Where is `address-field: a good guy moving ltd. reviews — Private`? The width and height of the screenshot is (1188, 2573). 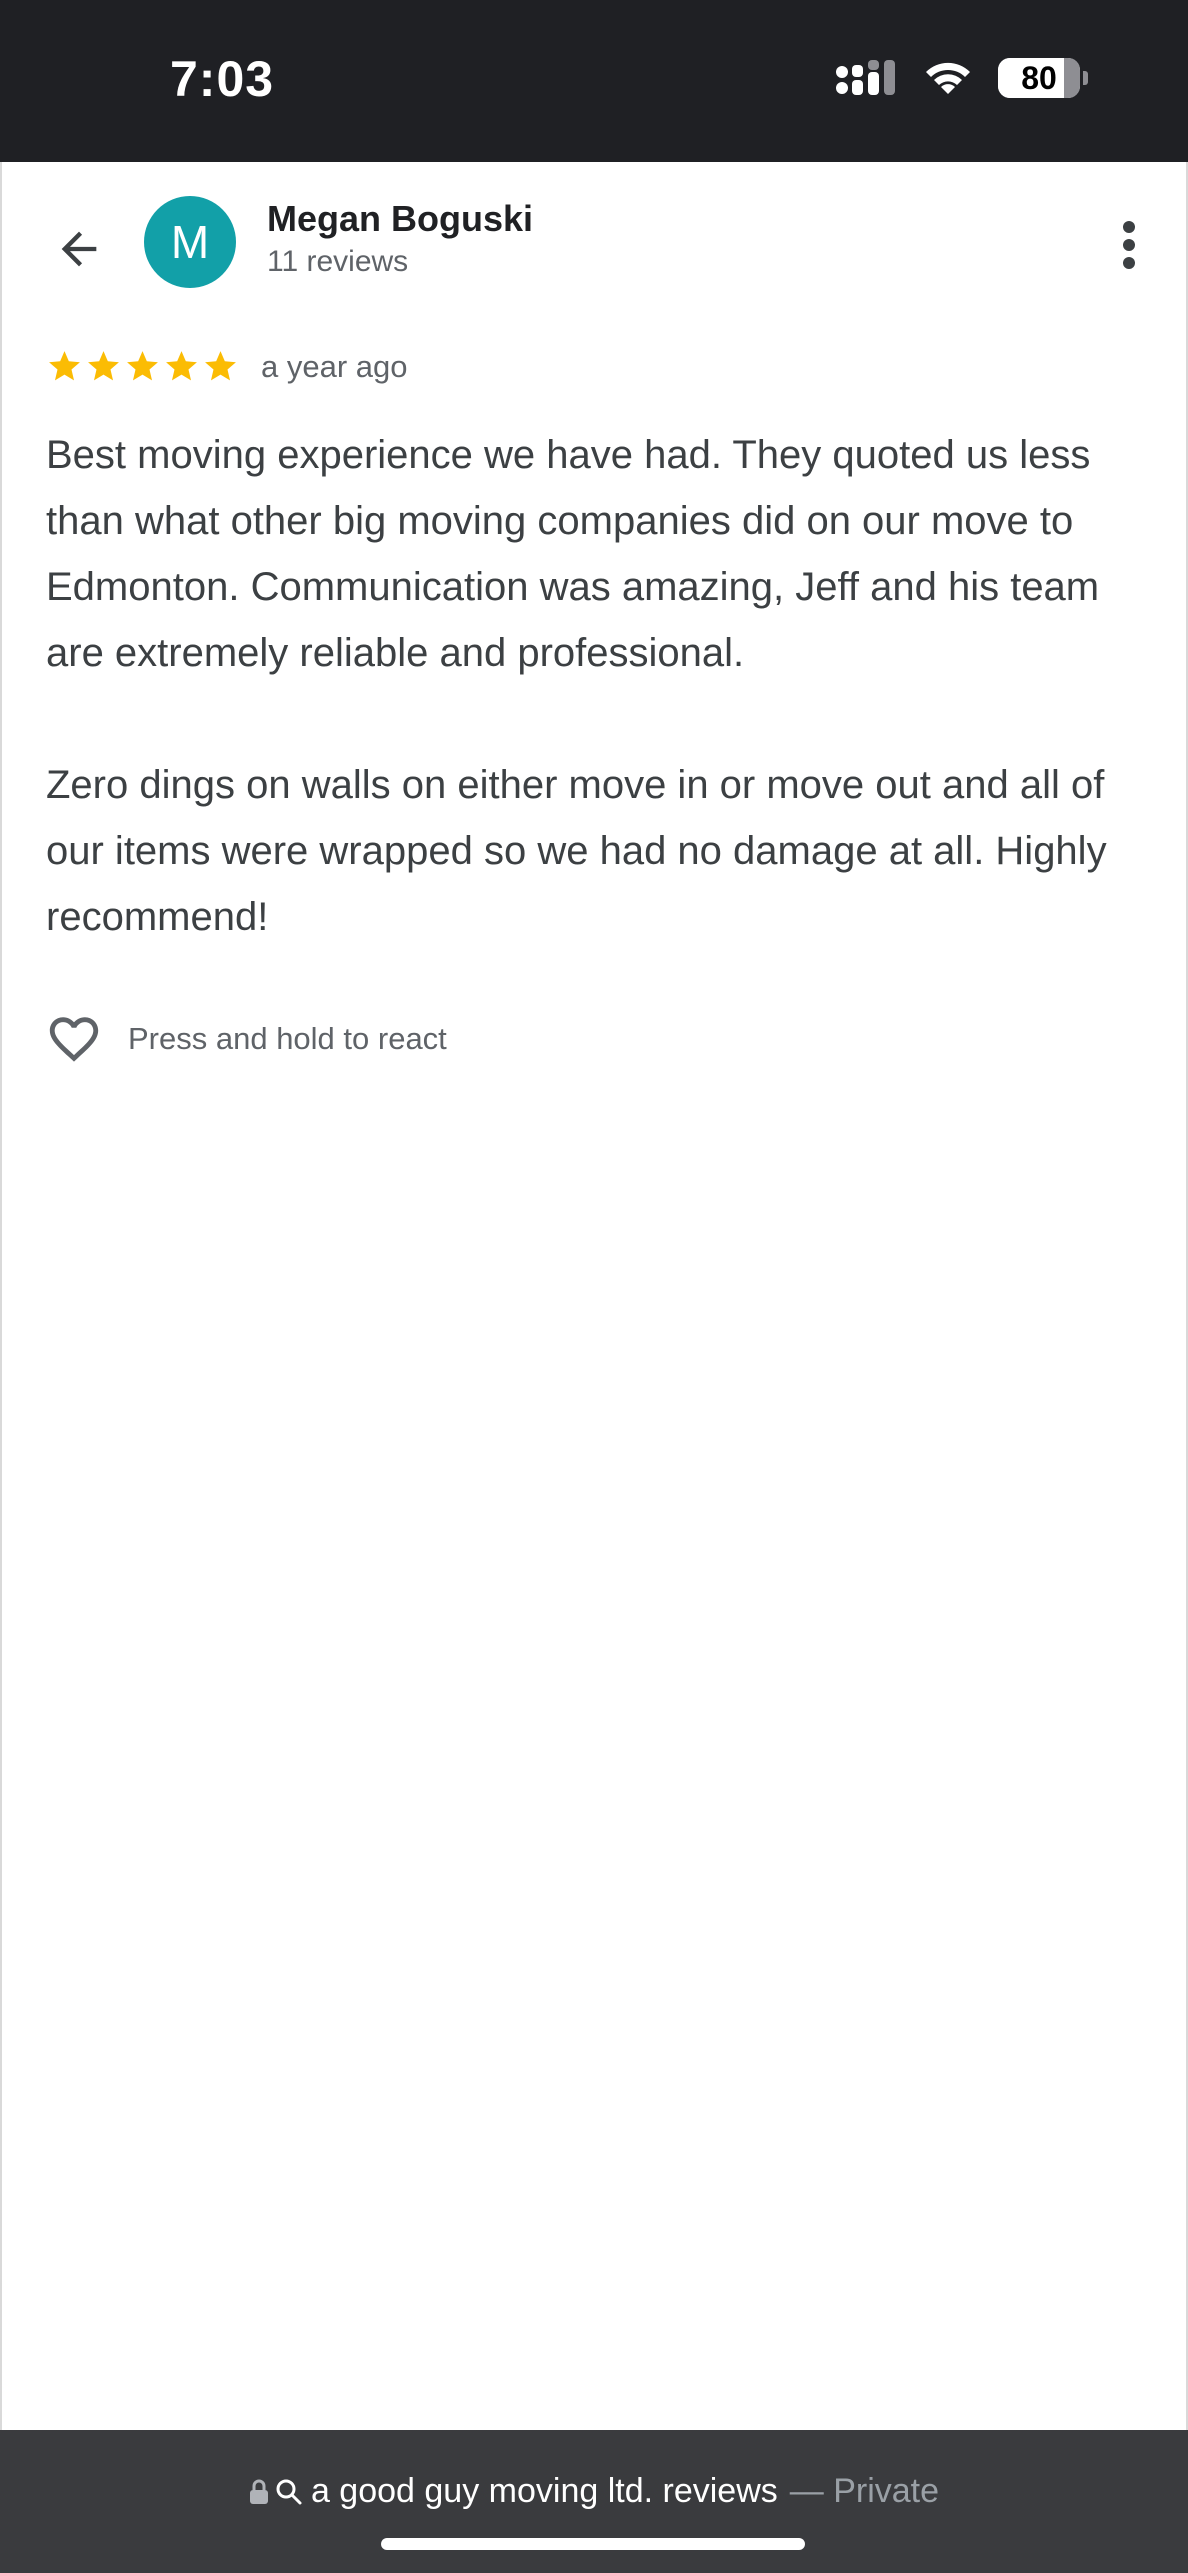 address-field: a good guy moving ltd. reviews — Private is located at coordinates (594, 2491).